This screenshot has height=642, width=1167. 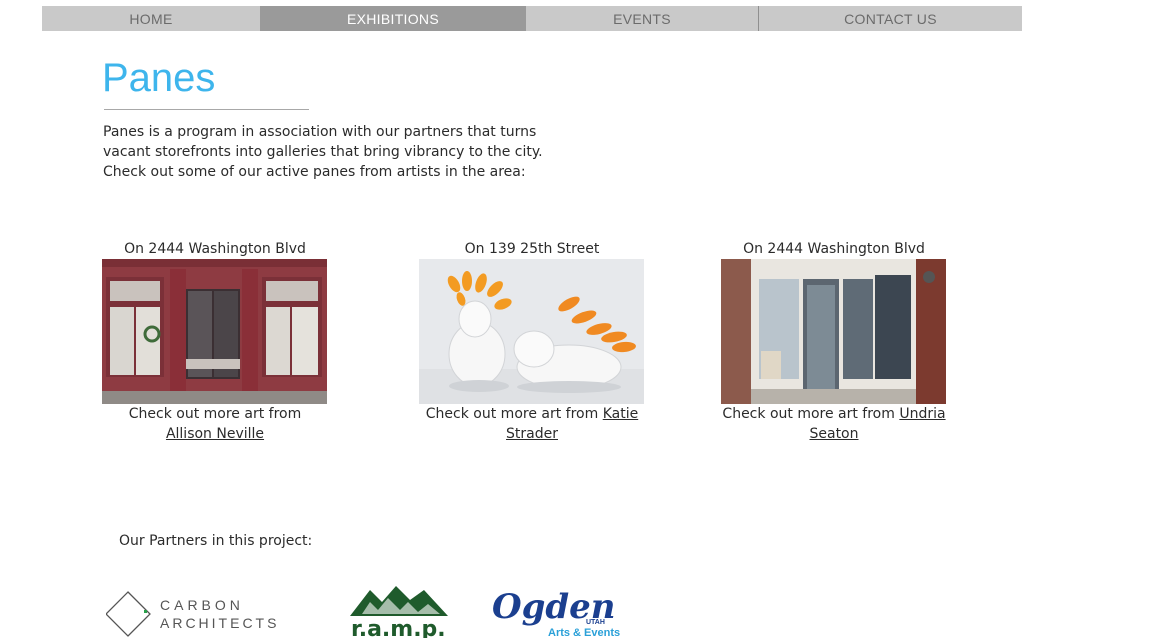 What do you see at coordinates (216, 541) in the screenshot?
I see `partners-label: Our Partners in this project:` at bounding box center [216, 541].